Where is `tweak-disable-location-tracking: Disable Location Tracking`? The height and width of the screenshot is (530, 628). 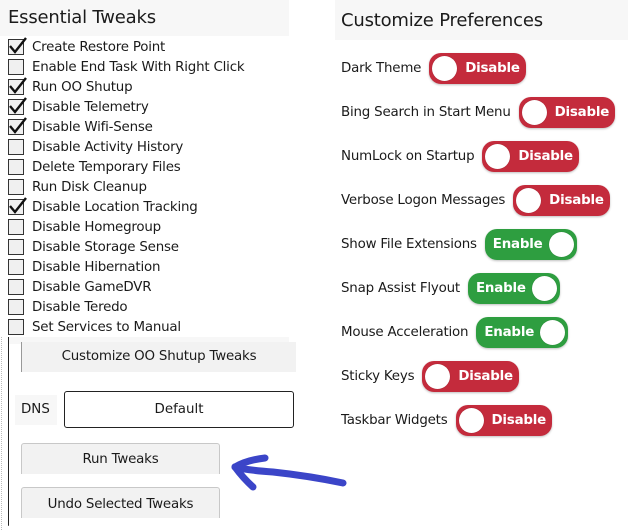 tweak-disable-location-tracking: Disable Location Tracking is located at coordinates (126, 207).